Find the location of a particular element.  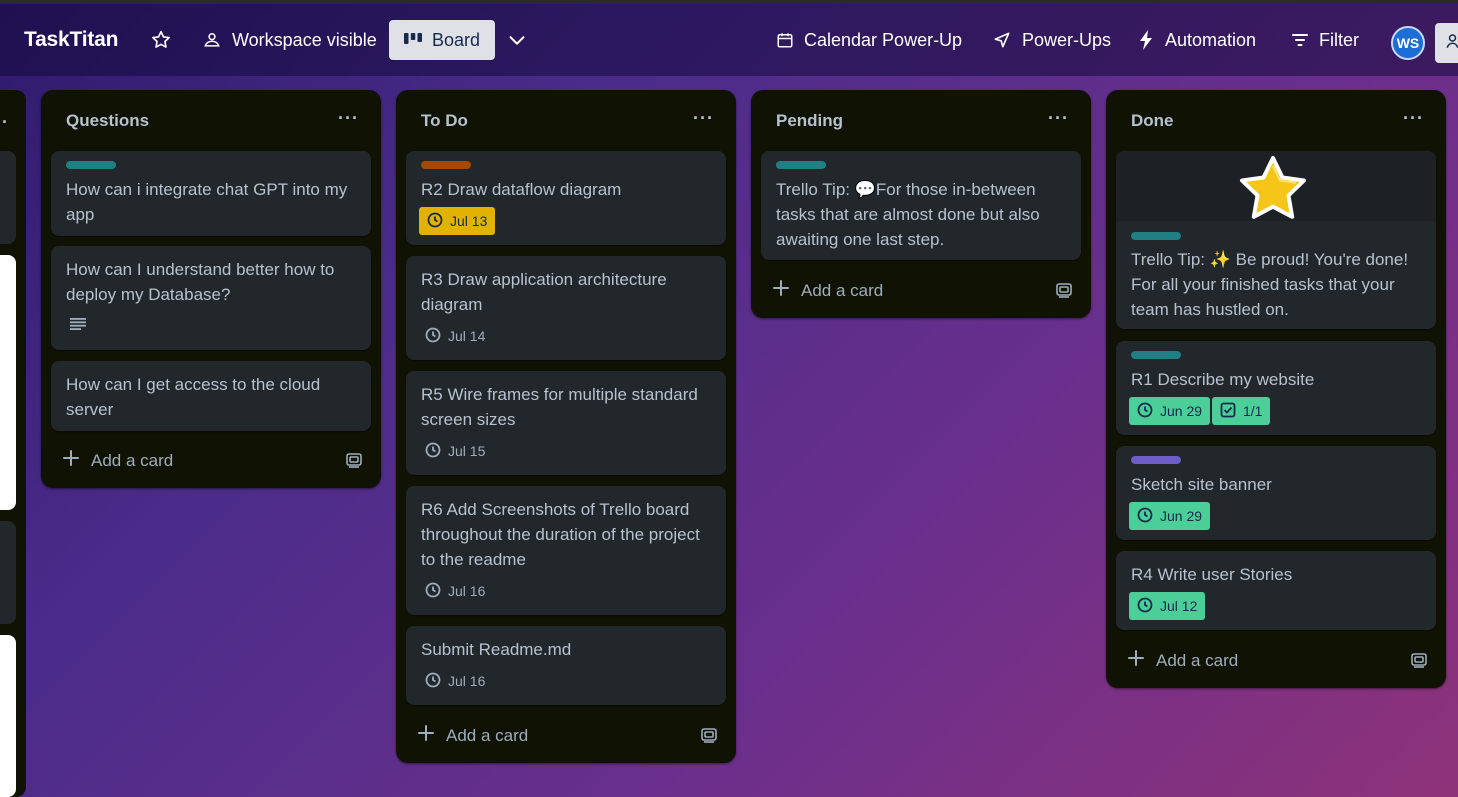

list-card: Submit Readme.md Jul 16 is located at coordinates (566, 665).